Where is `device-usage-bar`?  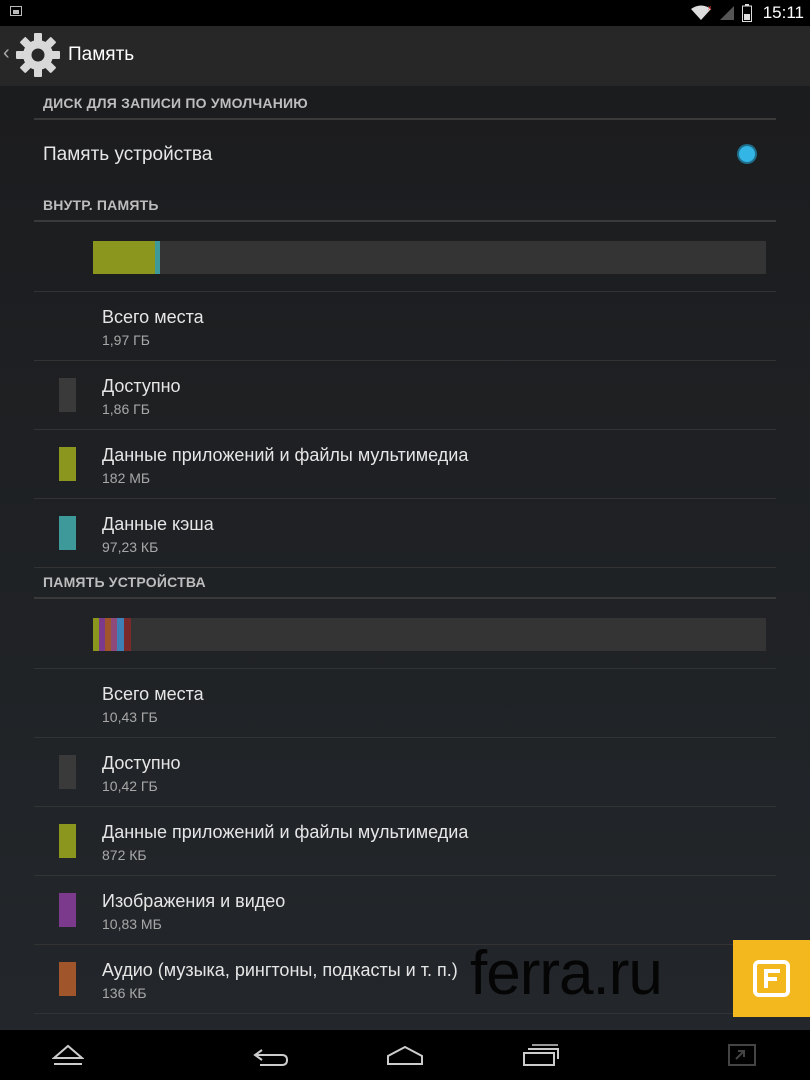
device-usage-bar is located at coordinates (429, 634).